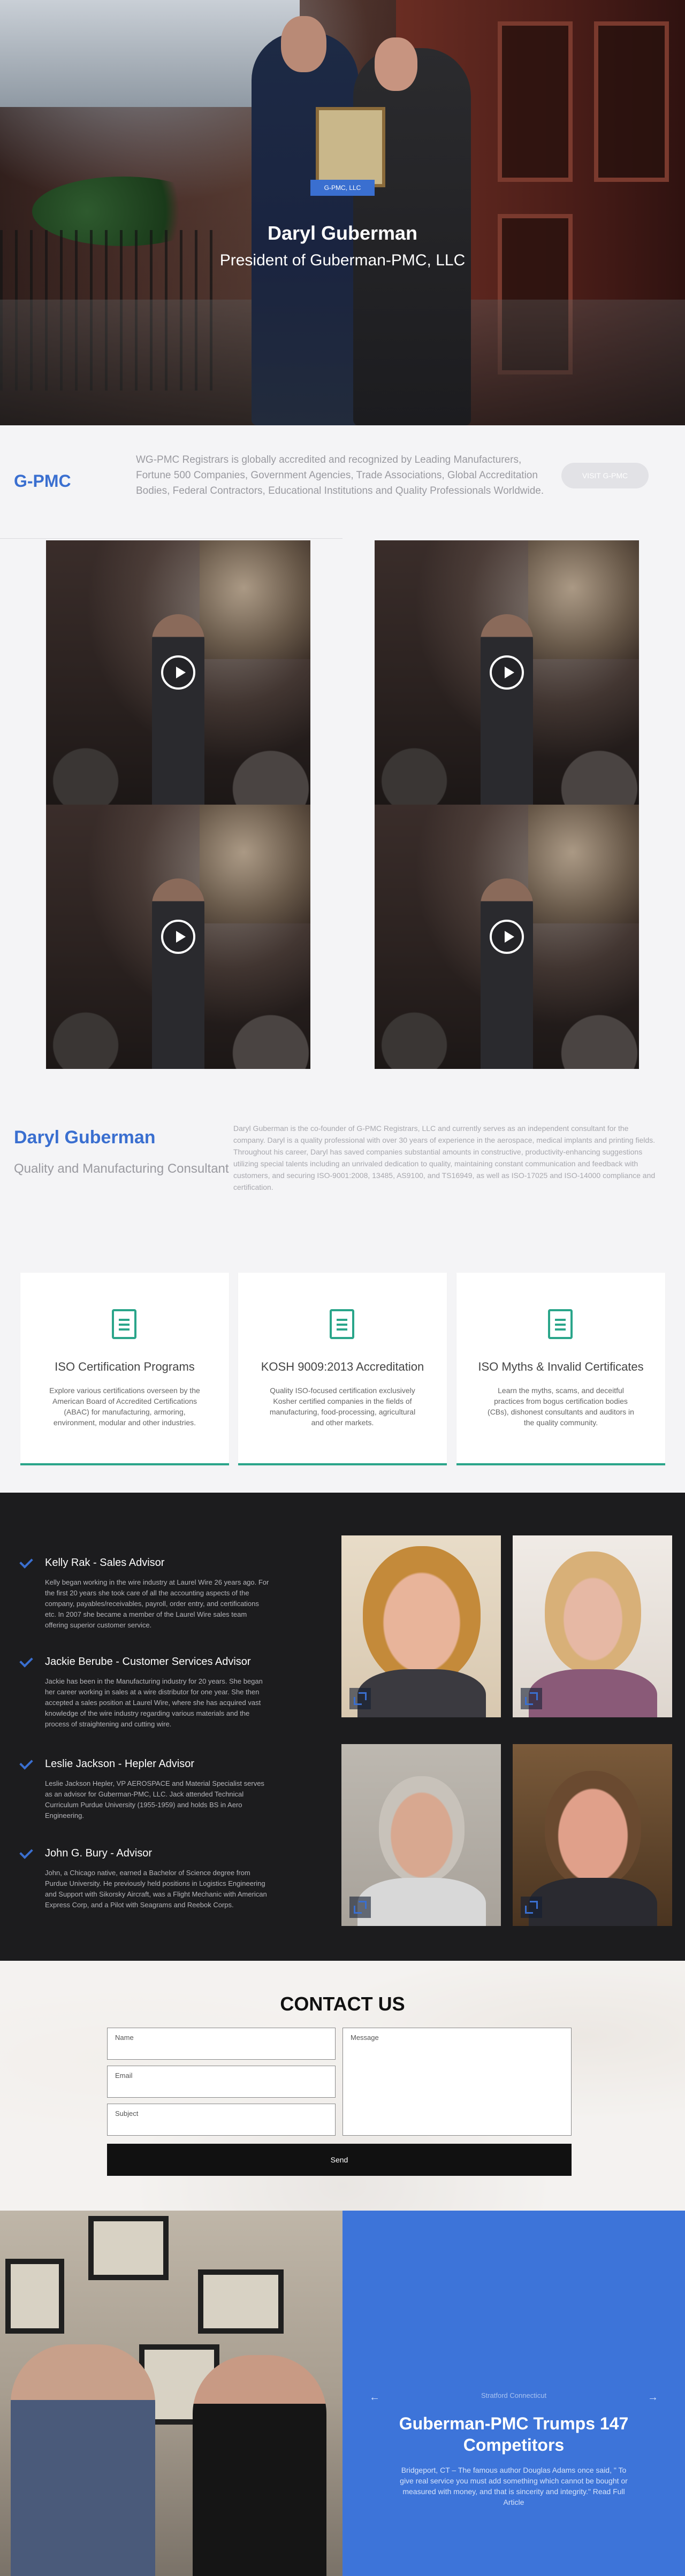 Image resolution: width=685 pixels, height=2576 pixels. I want to click on visit-button: VISIT G-PMC, so click(605, 475).